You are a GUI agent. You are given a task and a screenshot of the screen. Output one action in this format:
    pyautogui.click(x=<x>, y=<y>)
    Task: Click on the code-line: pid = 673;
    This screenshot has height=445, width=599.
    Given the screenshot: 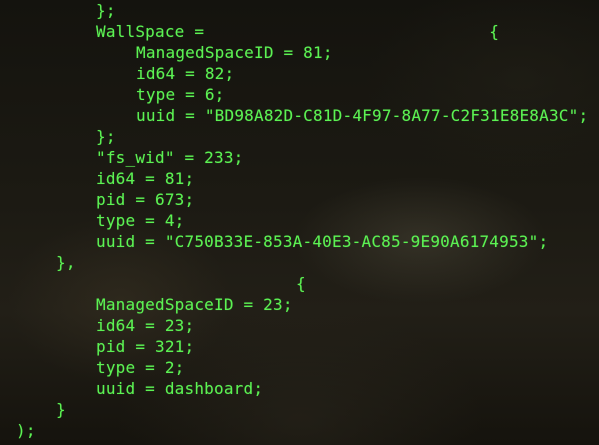 What is the action you would take?
    pyautogui.click(x=145, y=199)
    